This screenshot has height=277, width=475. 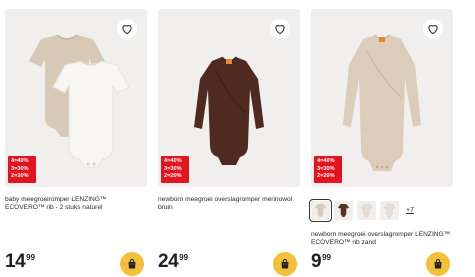 I want to click on product-price: 14 99, so click(x=20, y=262).